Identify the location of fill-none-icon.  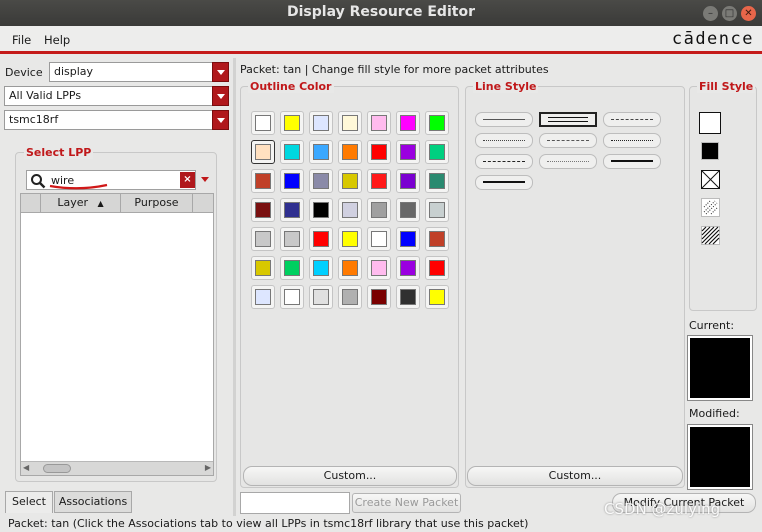
(710, 123).